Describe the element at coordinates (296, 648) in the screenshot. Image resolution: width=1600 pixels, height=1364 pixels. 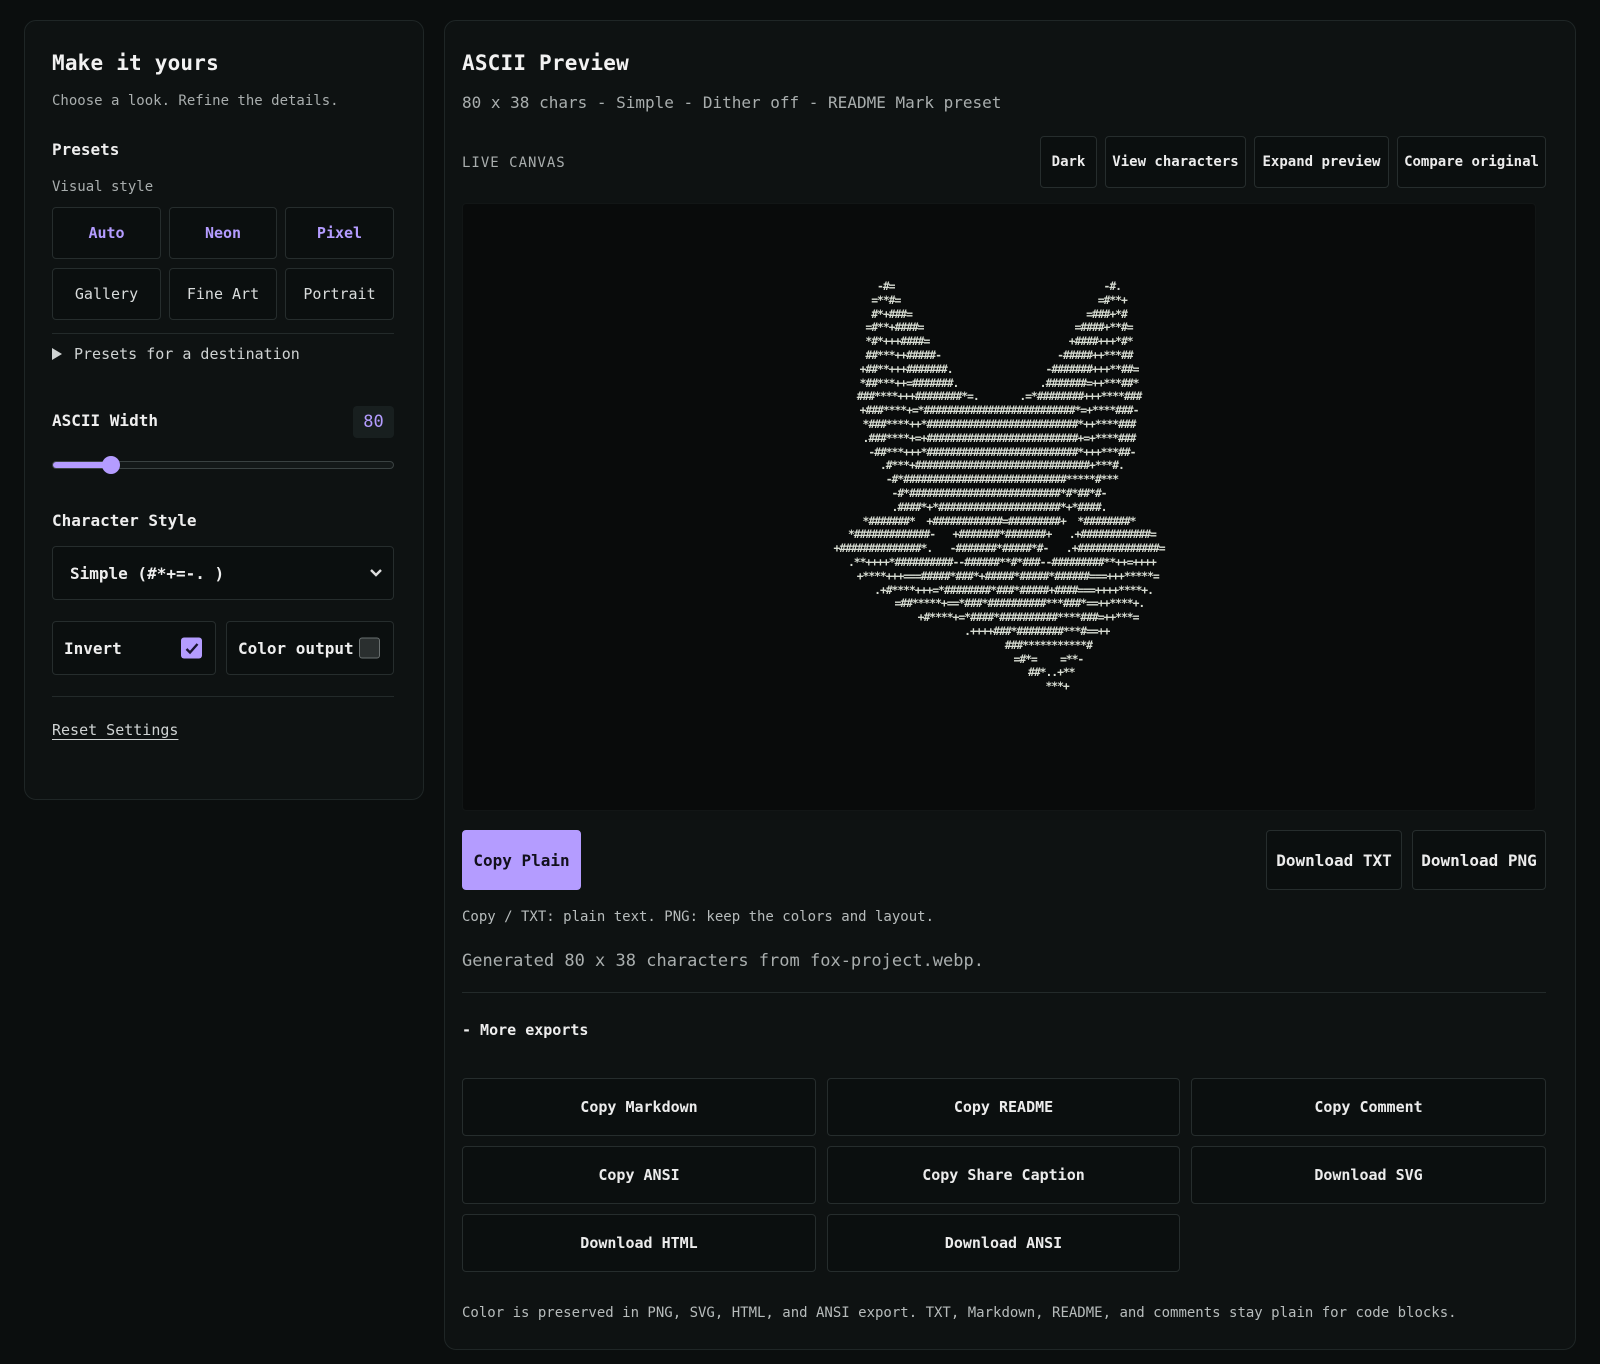
I see `color-output-label: Color output` at that location.